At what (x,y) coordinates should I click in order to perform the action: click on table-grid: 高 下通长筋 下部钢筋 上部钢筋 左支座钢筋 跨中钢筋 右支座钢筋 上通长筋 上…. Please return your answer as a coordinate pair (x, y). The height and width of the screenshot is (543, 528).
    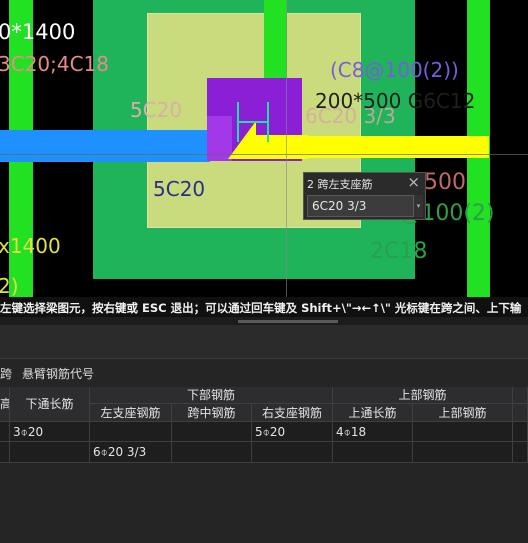
    Looking at the image, I should click on (264, 425).